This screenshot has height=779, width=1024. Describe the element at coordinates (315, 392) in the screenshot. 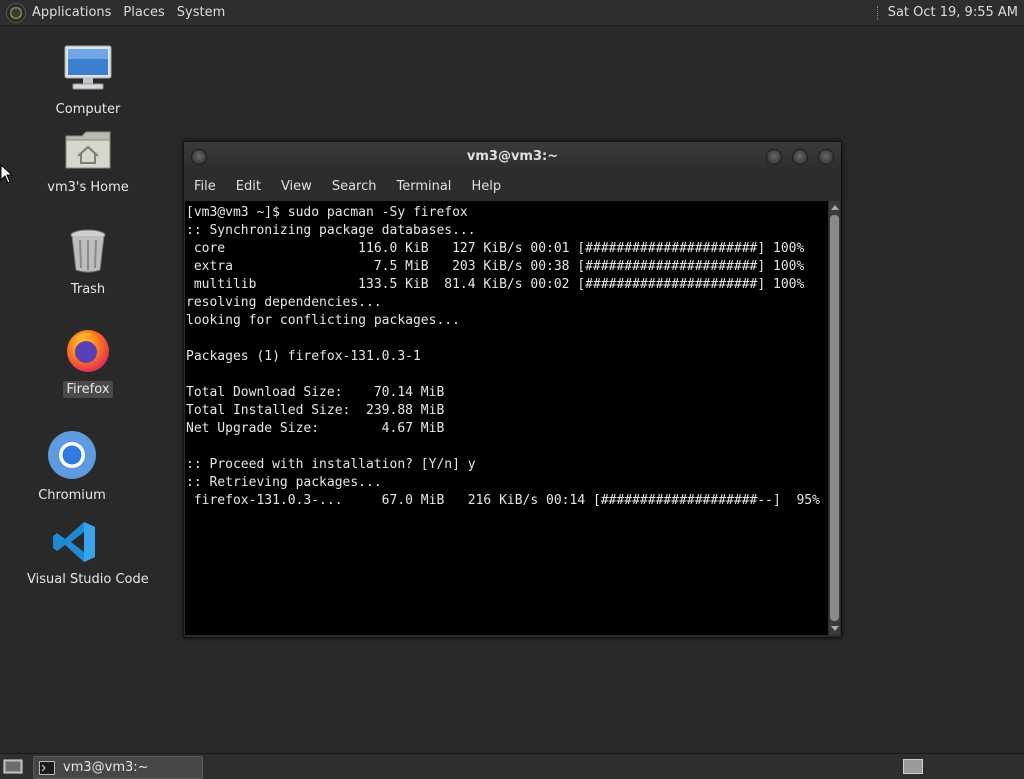

I see `terminal-line: Total Download Size: 70.14 MiB` at that location.